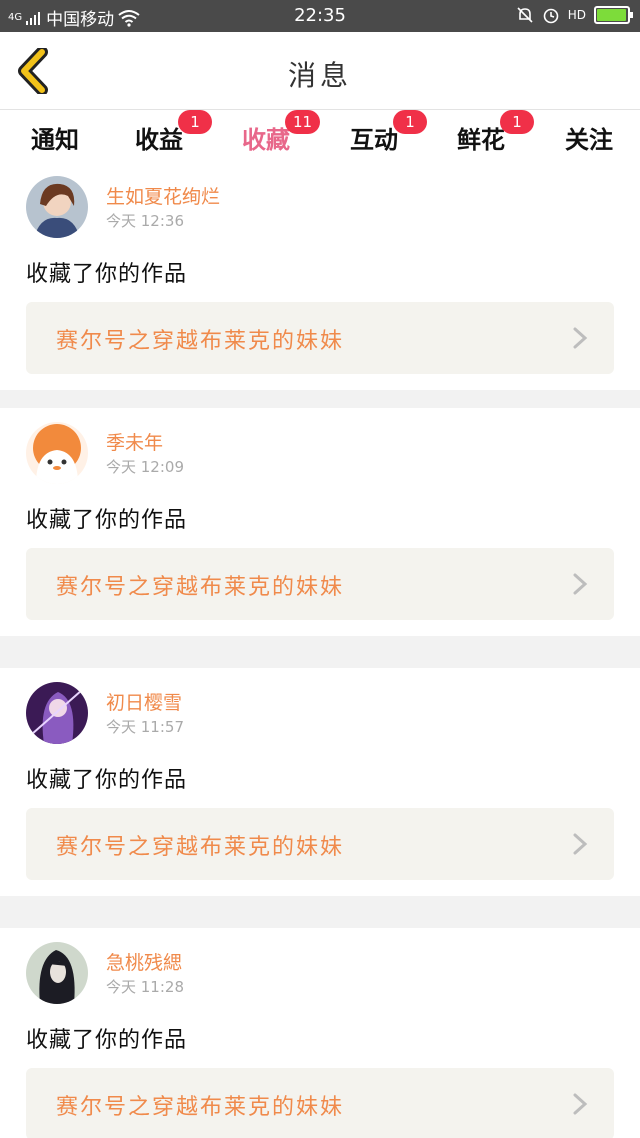 Image resolution: width=640 pixels, height=1138 pixels. Describe the element at coordinates (525, 15) in the screenshot. I see `mute-icon` at that location.